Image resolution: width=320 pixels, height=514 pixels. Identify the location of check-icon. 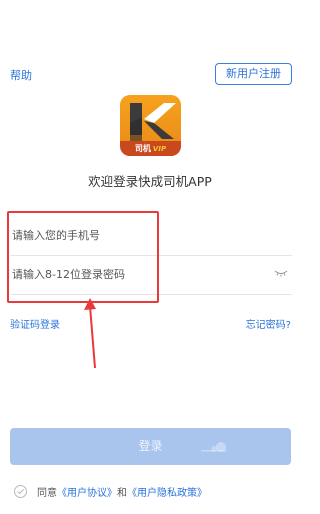
(20, 491).